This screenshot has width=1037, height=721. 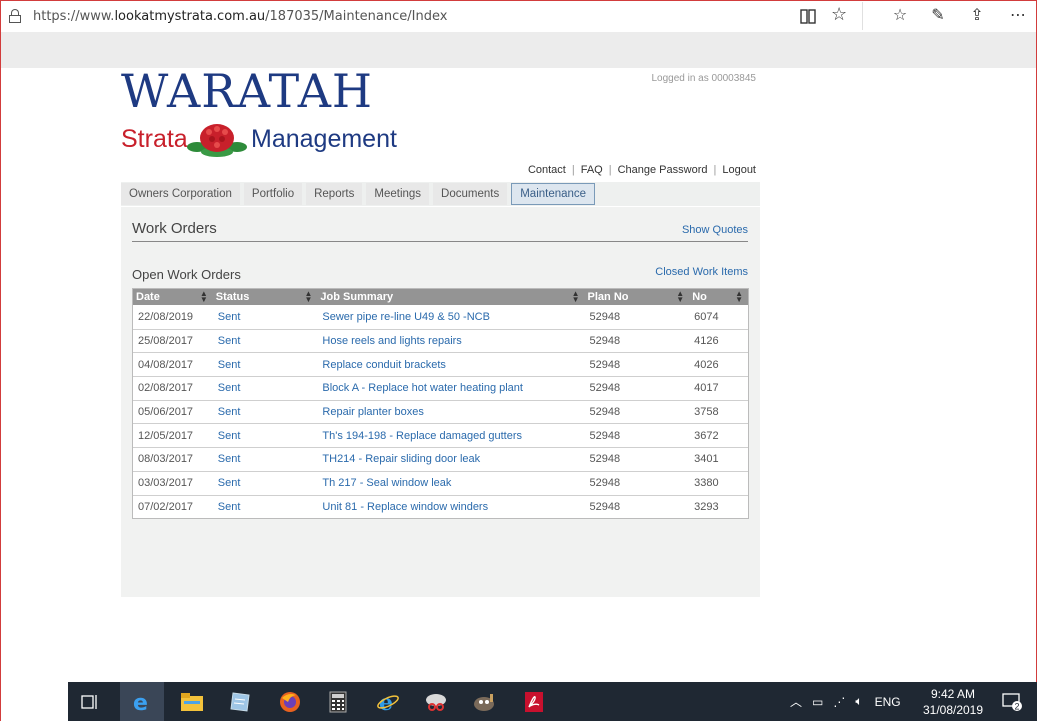 What do you see at coordinates (180, 194) in the screenshot?
I see `tab-owners-corporation: Owners Corporation` at bounding box center [180, 194].